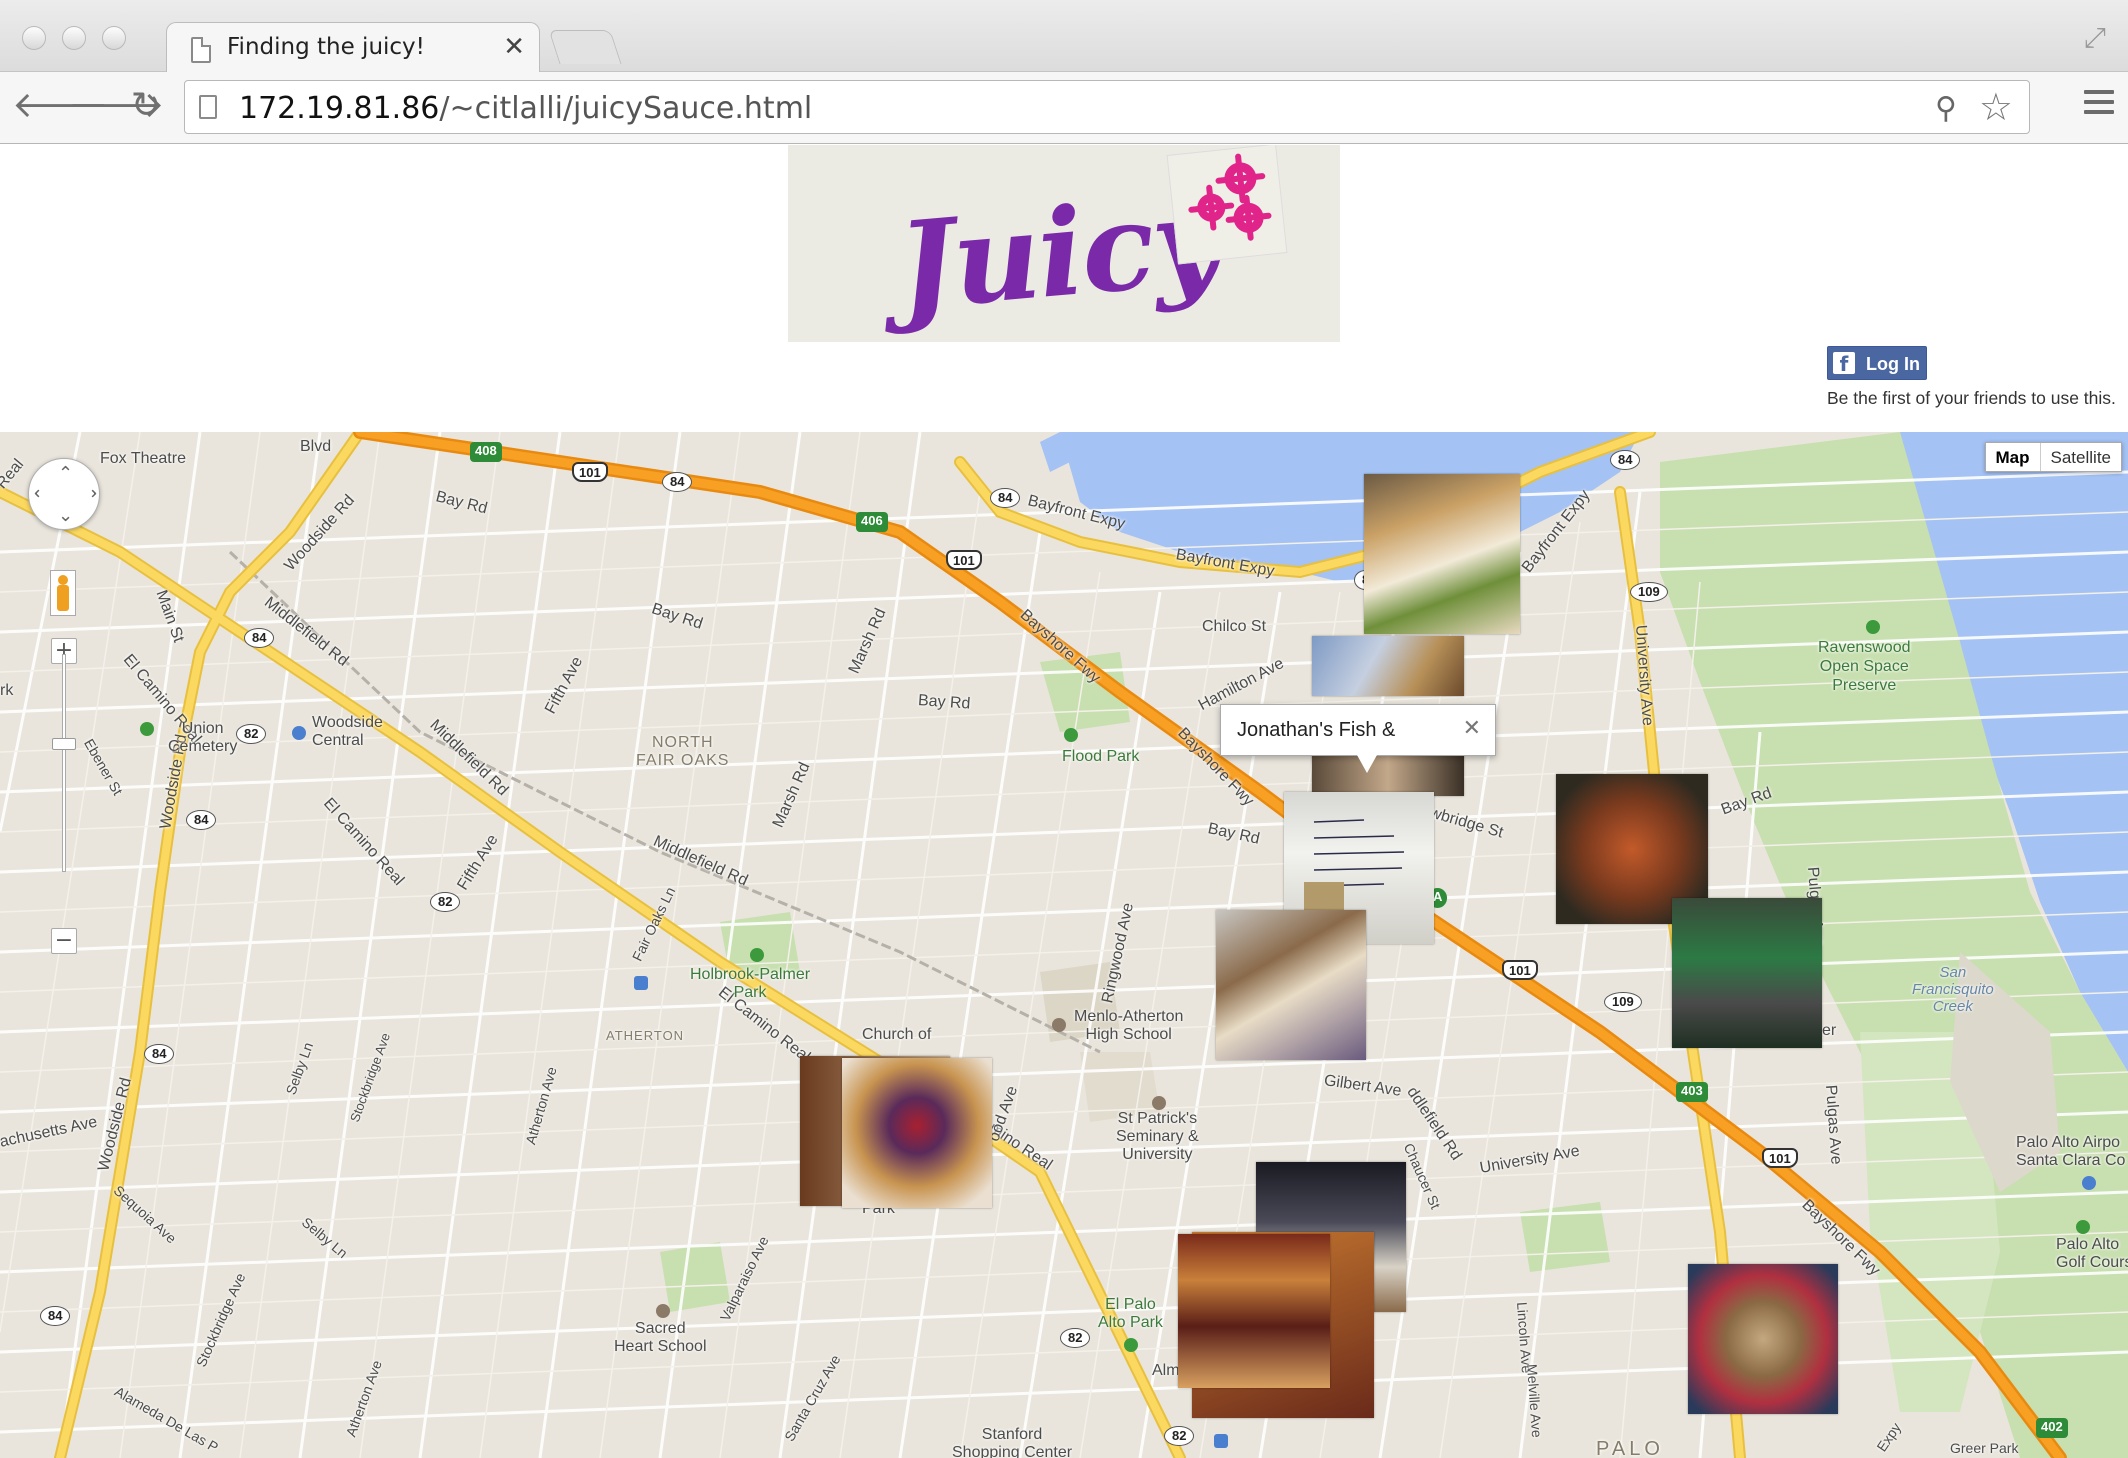  What do you see at coordinates (2052, 1428) in the screenshot?
I see `highway-shield: 402` at bounding box center [2052, 1428].